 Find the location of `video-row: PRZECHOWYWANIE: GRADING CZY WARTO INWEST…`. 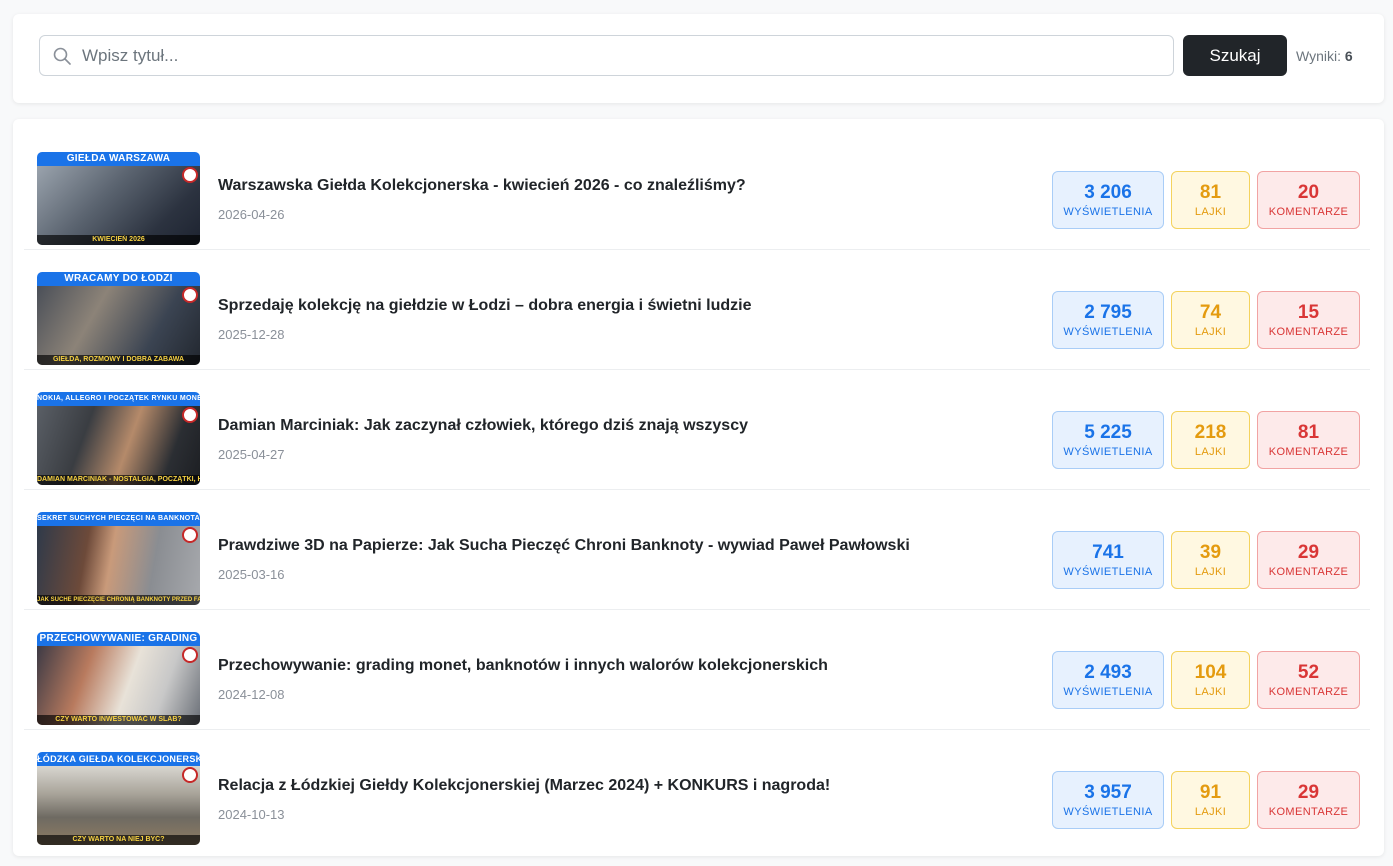

video-row: PRZECHOWYWANIE: GRADING CZY WARTO INWEST… is located at coordinates (697, 670).